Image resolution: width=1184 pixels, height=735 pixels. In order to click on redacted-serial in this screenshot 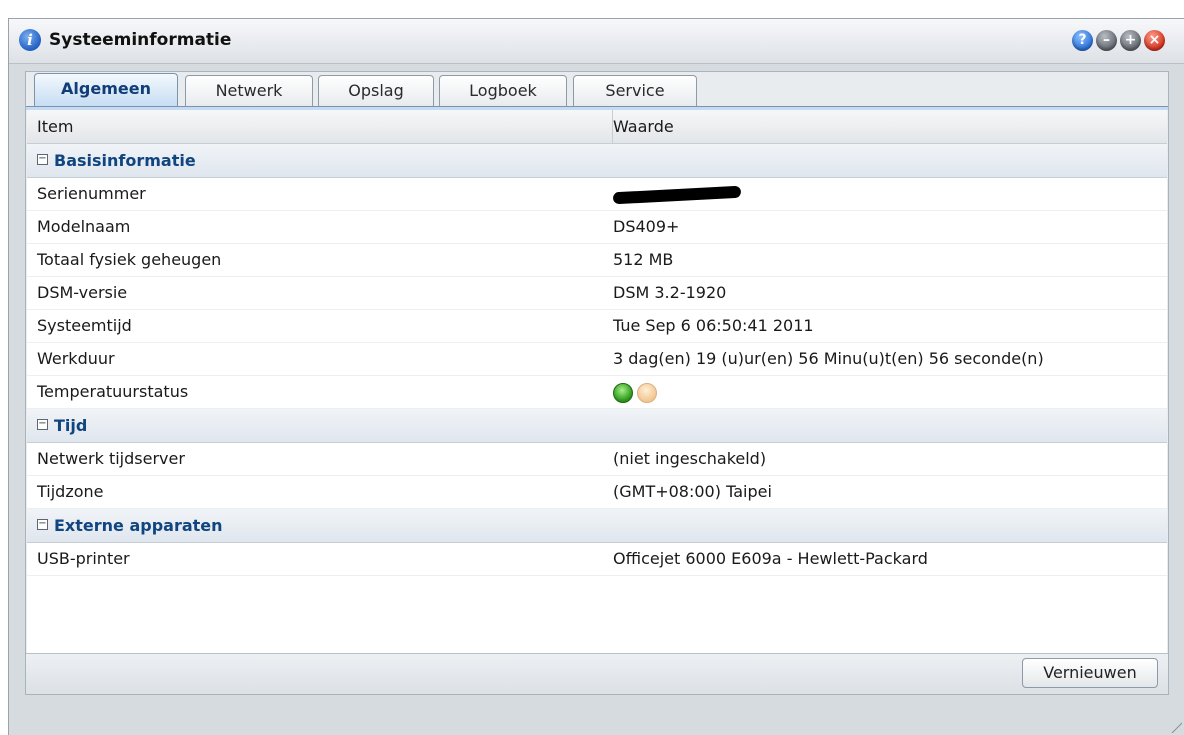, I will do `click(677, 194)`.